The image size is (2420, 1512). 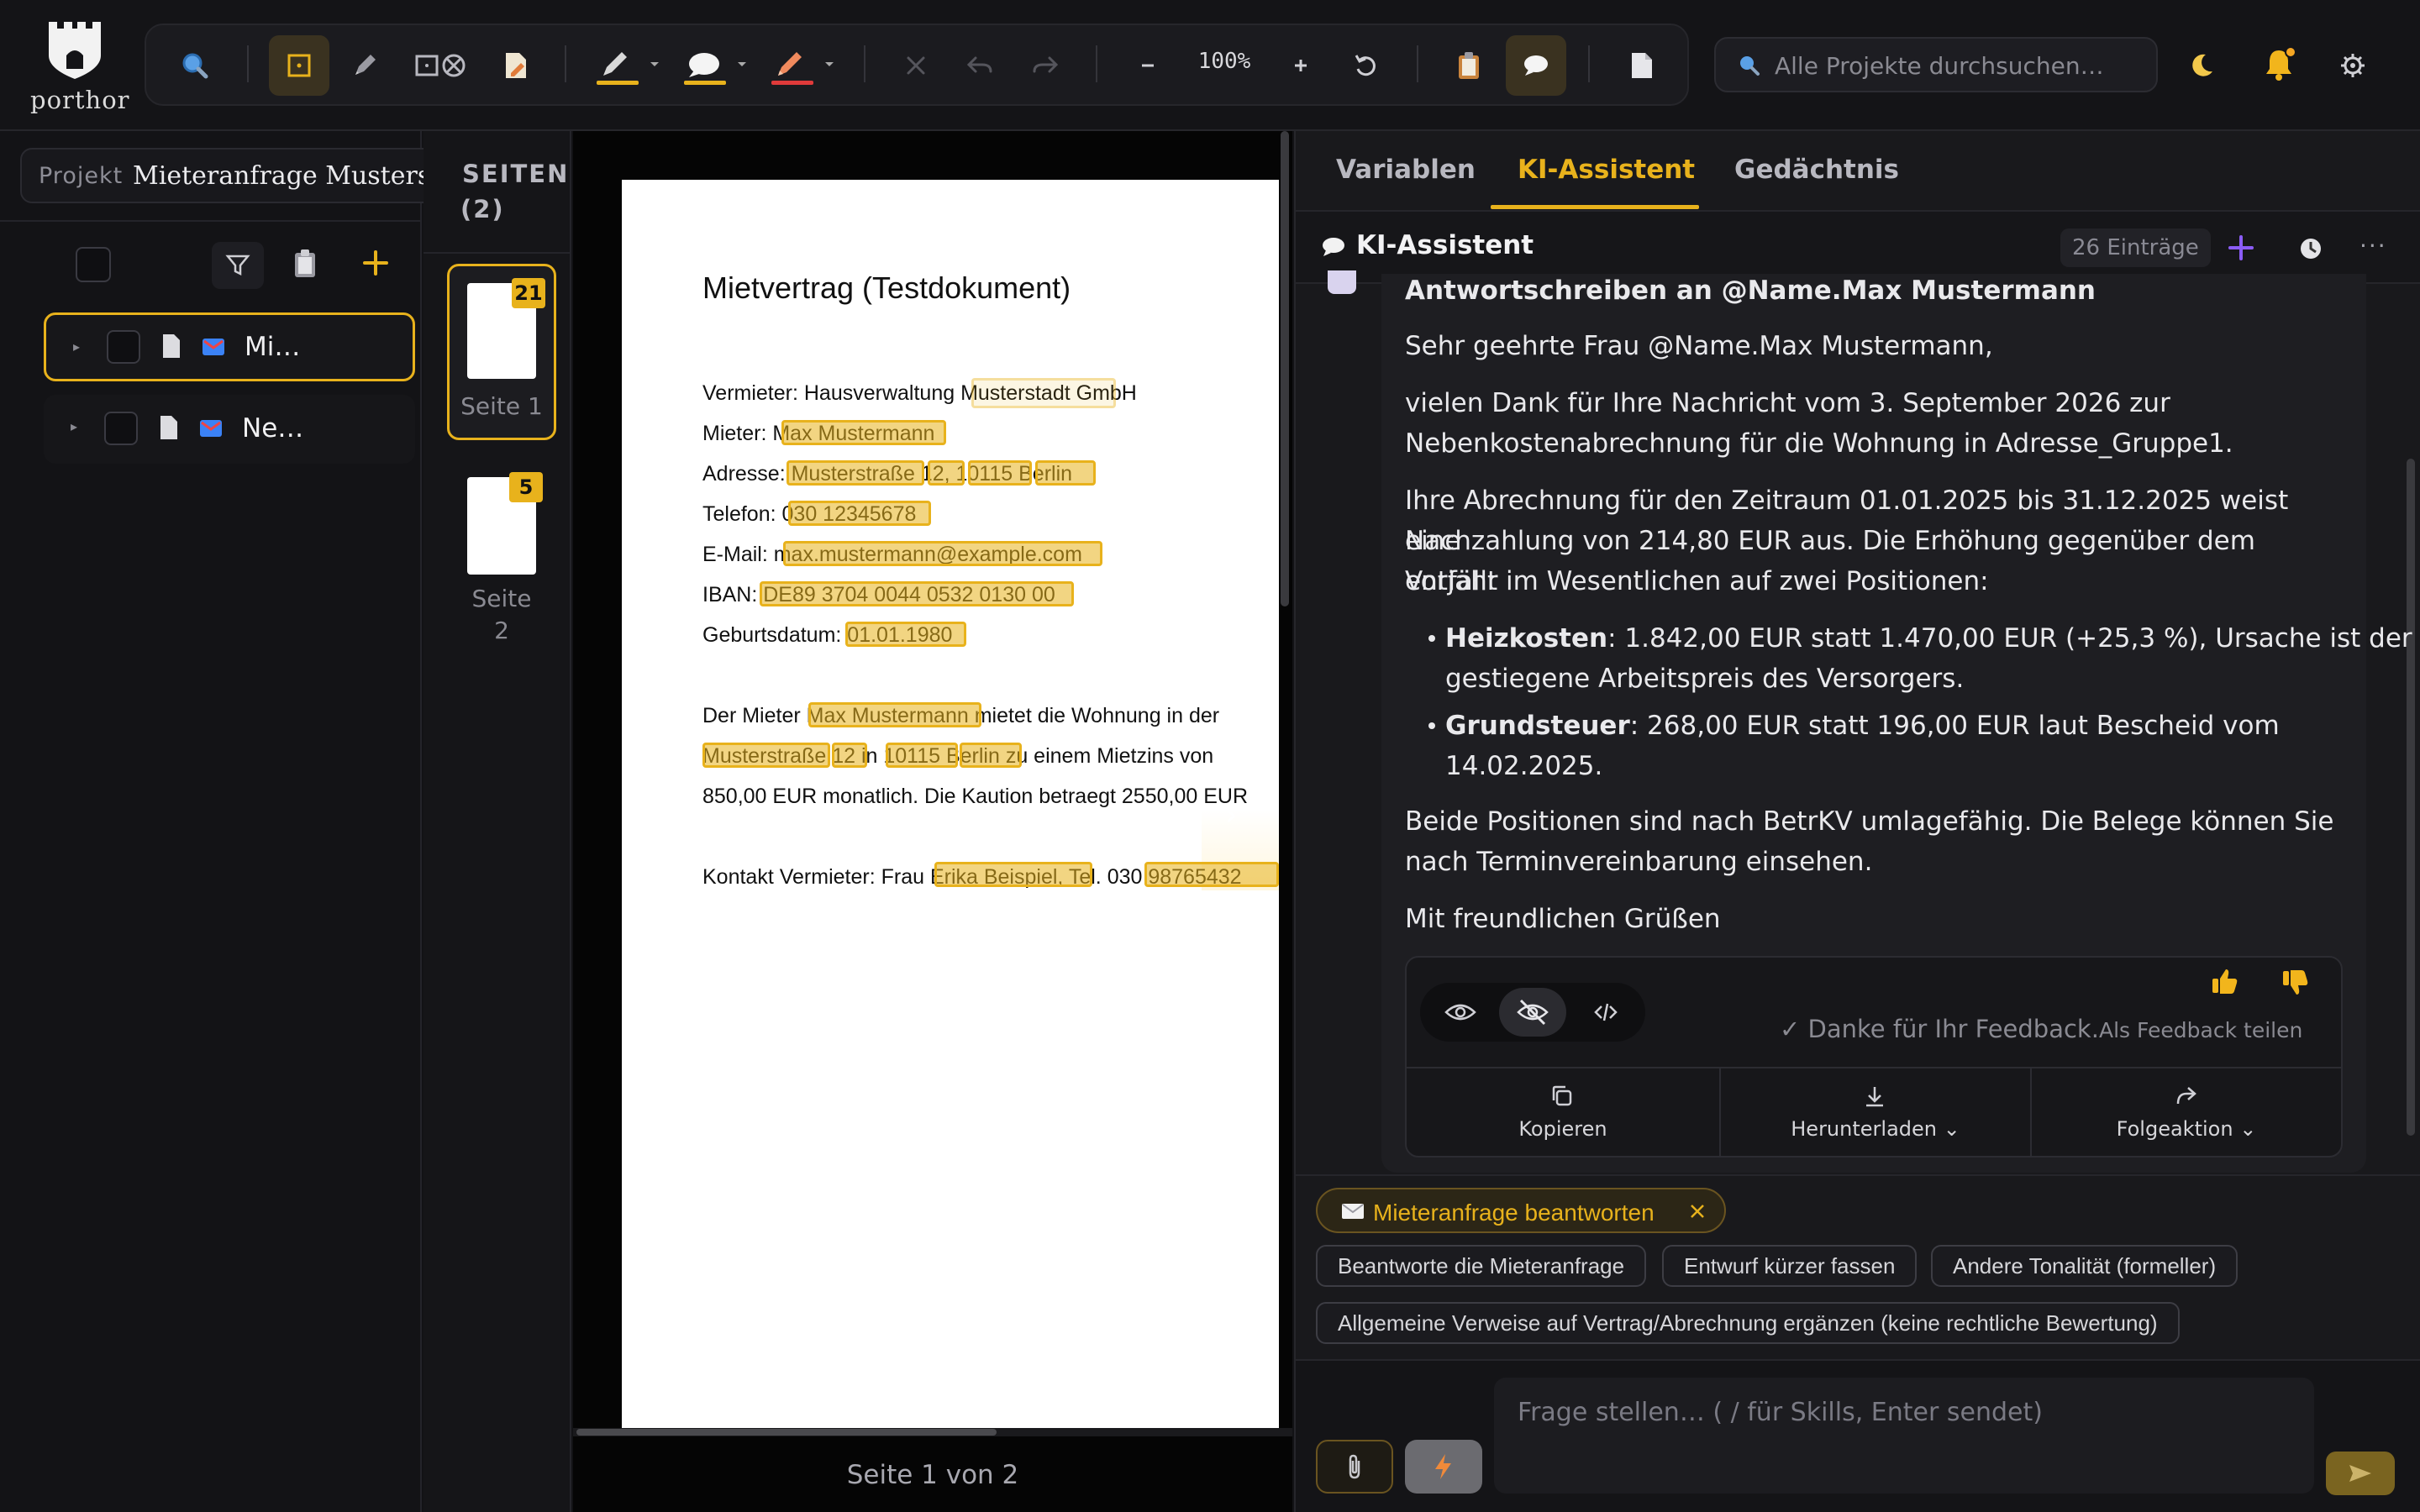 I want to click on tab-gedaechtnis: Gedächtnis, so click(x=1816, y=170).